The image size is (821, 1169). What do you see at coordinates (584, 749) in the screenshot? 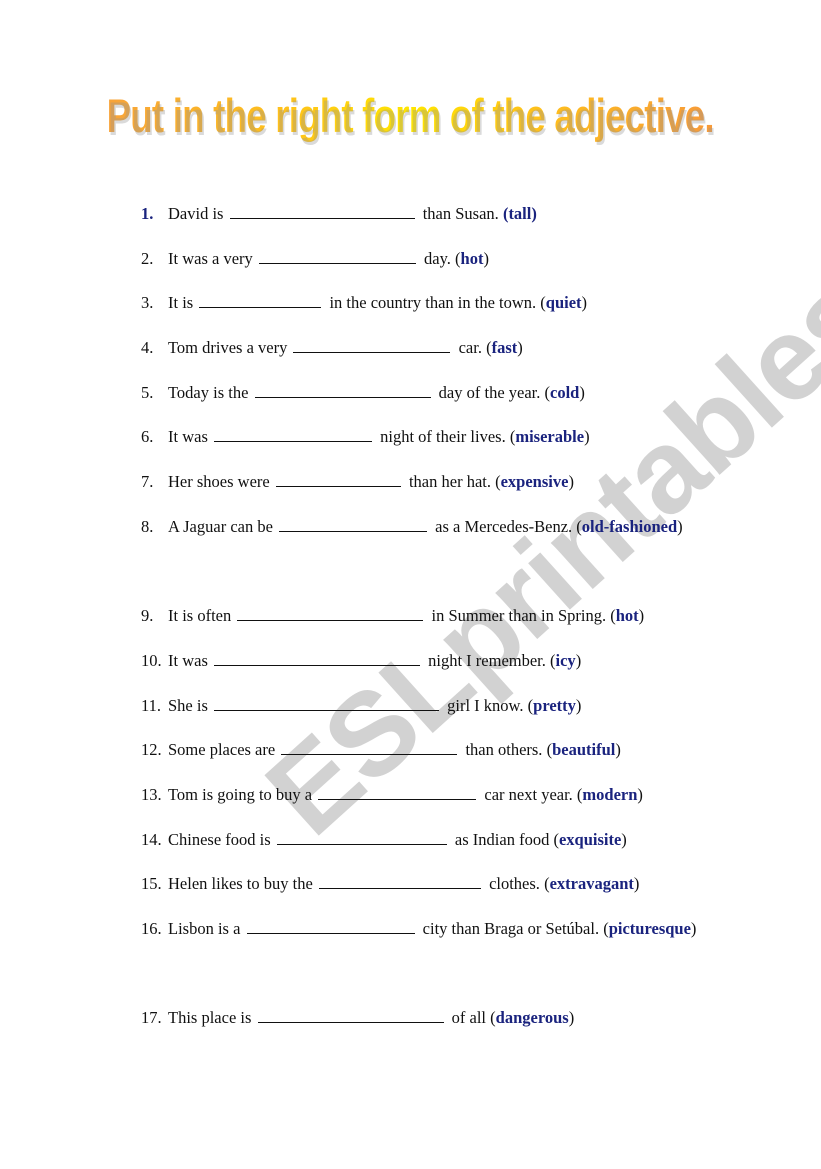
I see `adjective-hint: (beautiful)` at bounding box center [584, 749].